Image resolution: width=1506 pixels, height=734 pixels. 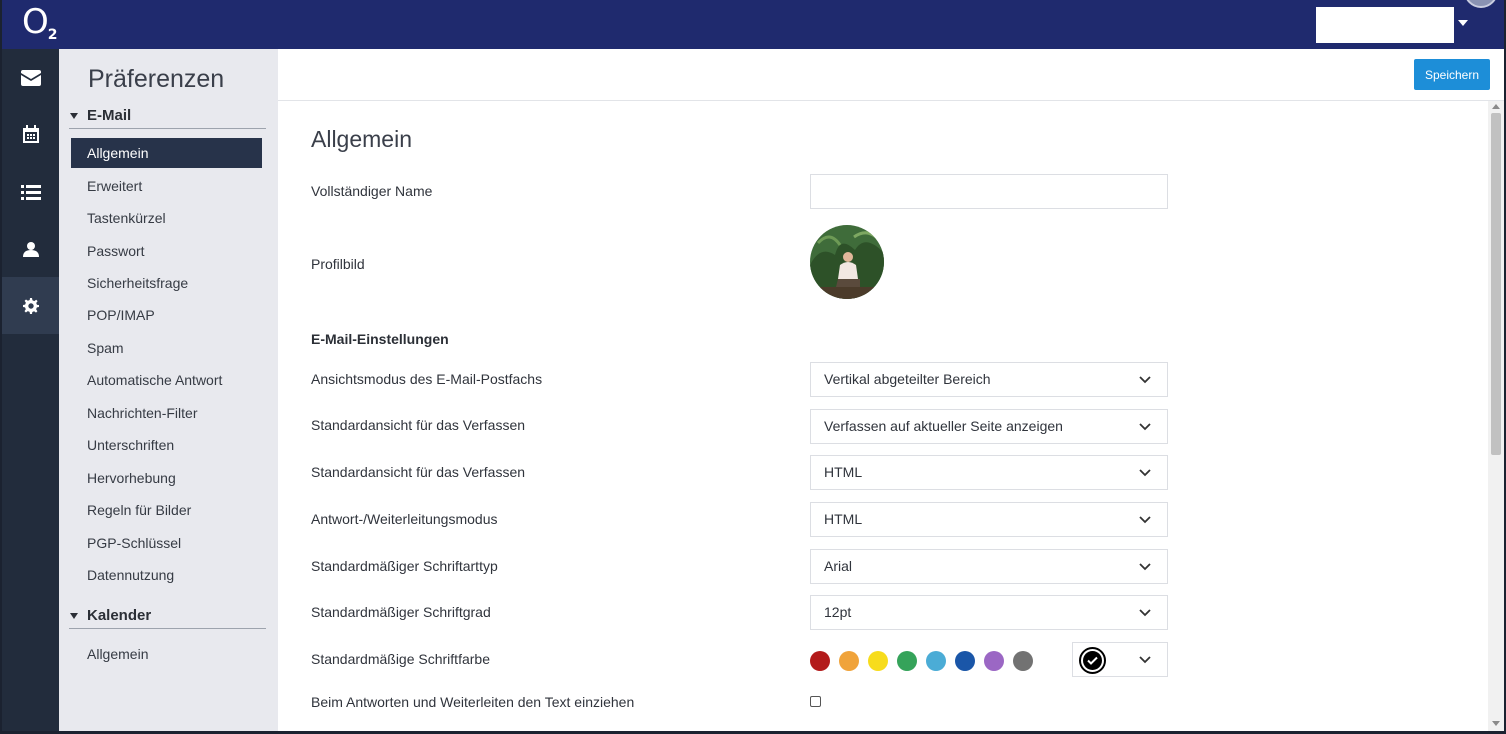 What do you see at coordinates (166, 315) in the screenshot?
I see `sidebar-item-pop-imap: POP/IMAP` at bounding box center [166, 315].